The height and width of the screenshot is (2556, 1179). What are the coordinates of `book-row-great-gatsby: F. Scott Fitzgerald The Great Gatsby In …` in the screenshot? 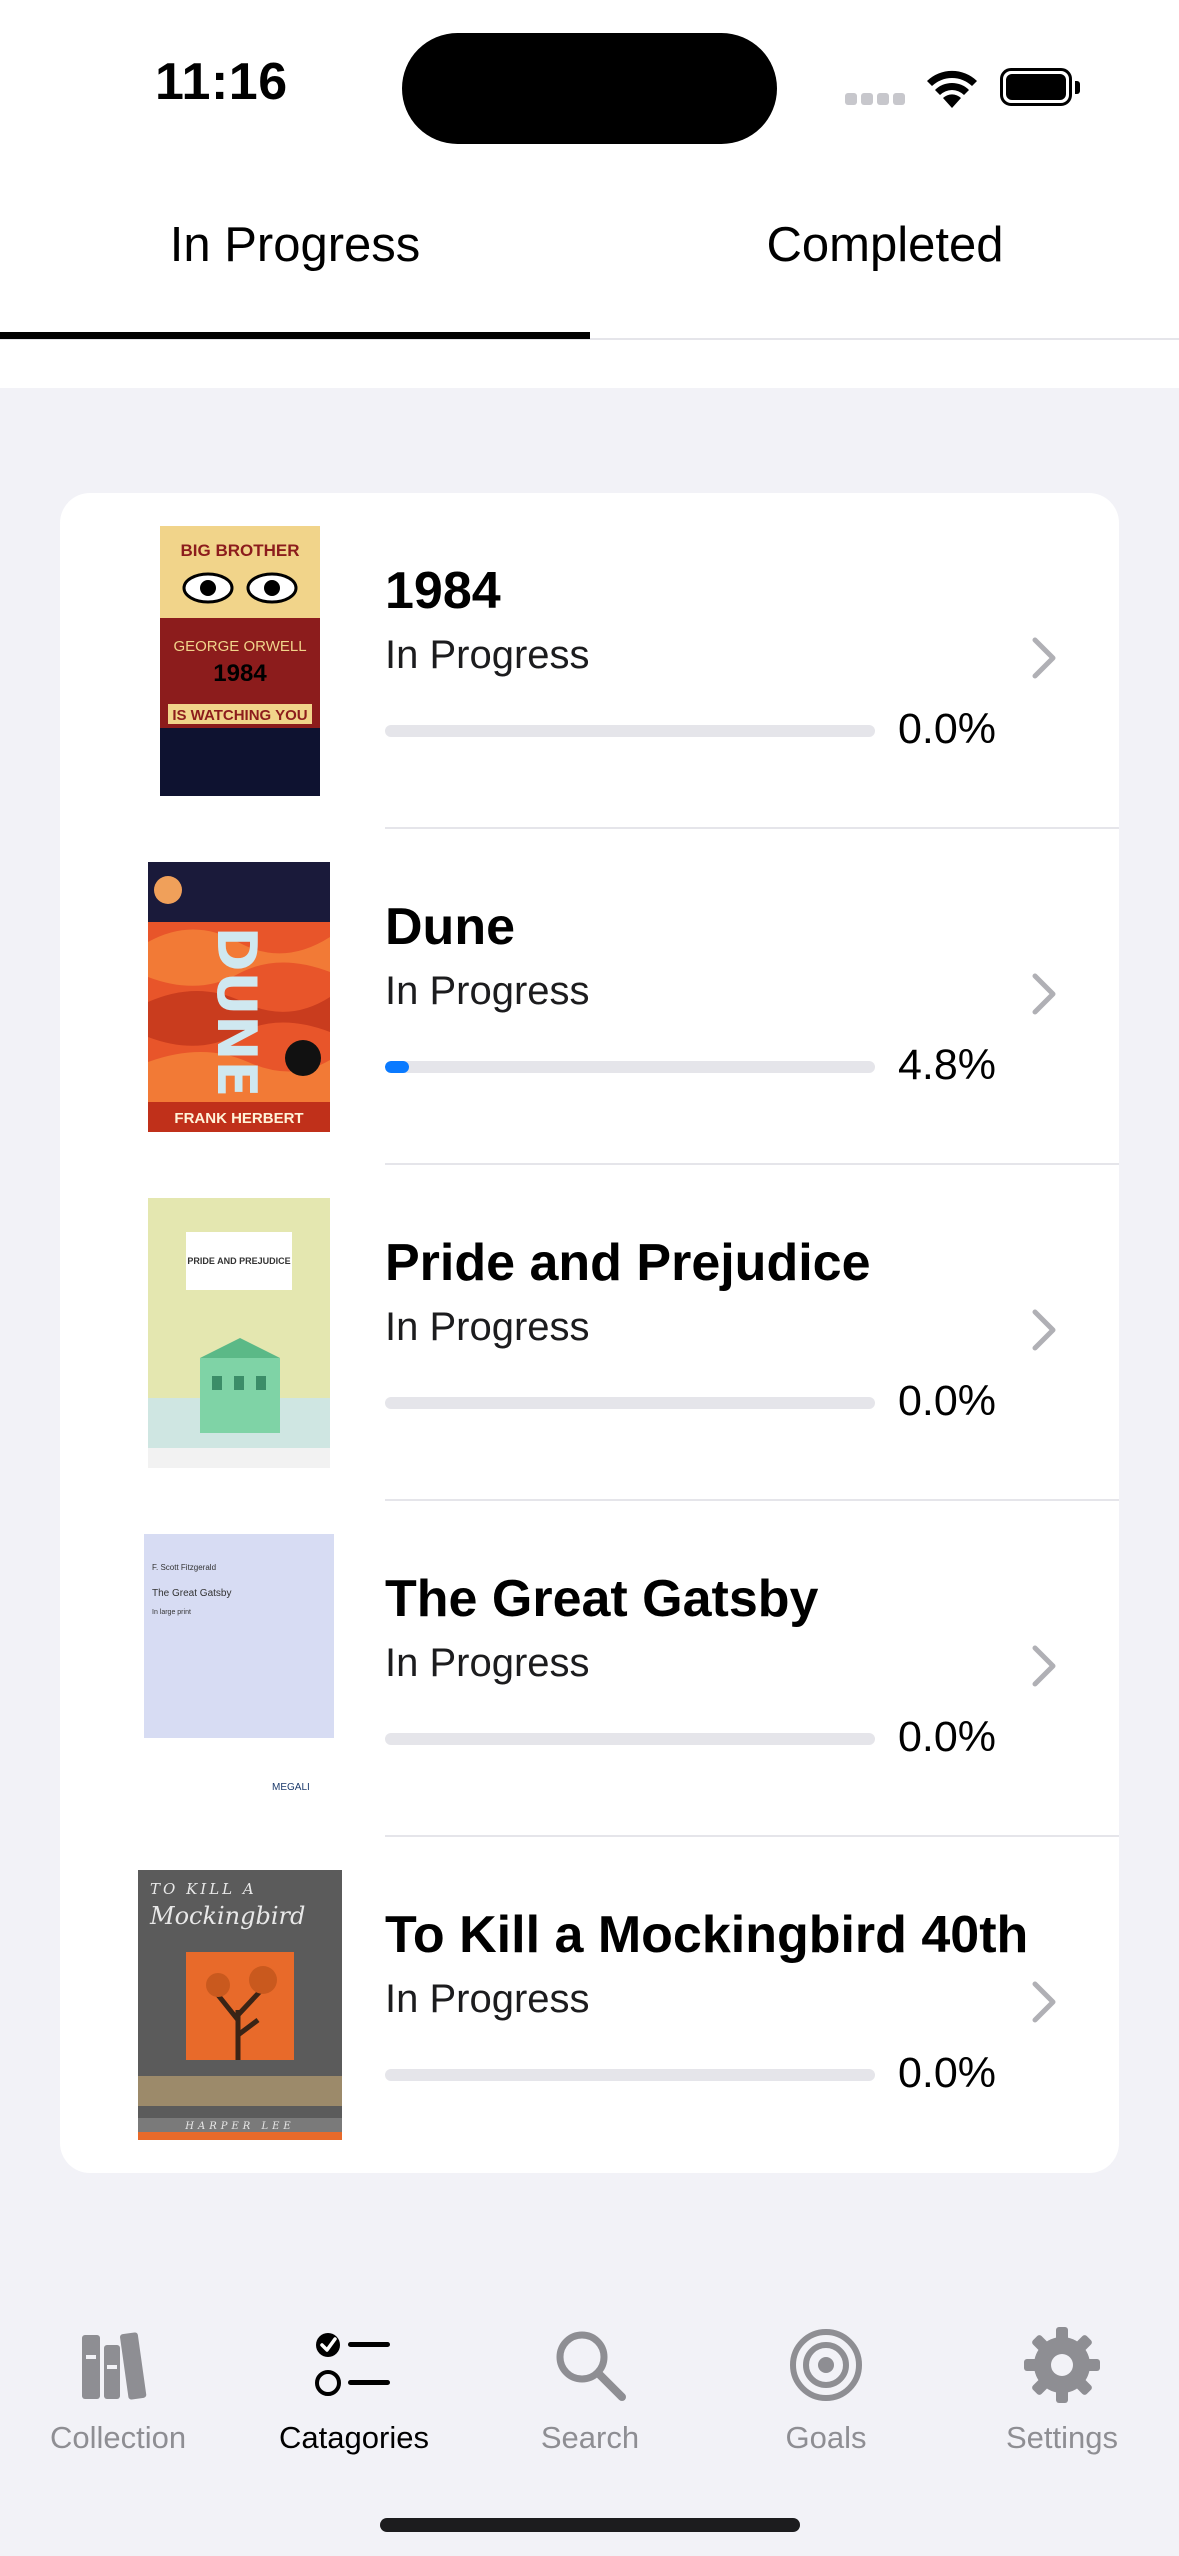 It's located at (589, 1669).